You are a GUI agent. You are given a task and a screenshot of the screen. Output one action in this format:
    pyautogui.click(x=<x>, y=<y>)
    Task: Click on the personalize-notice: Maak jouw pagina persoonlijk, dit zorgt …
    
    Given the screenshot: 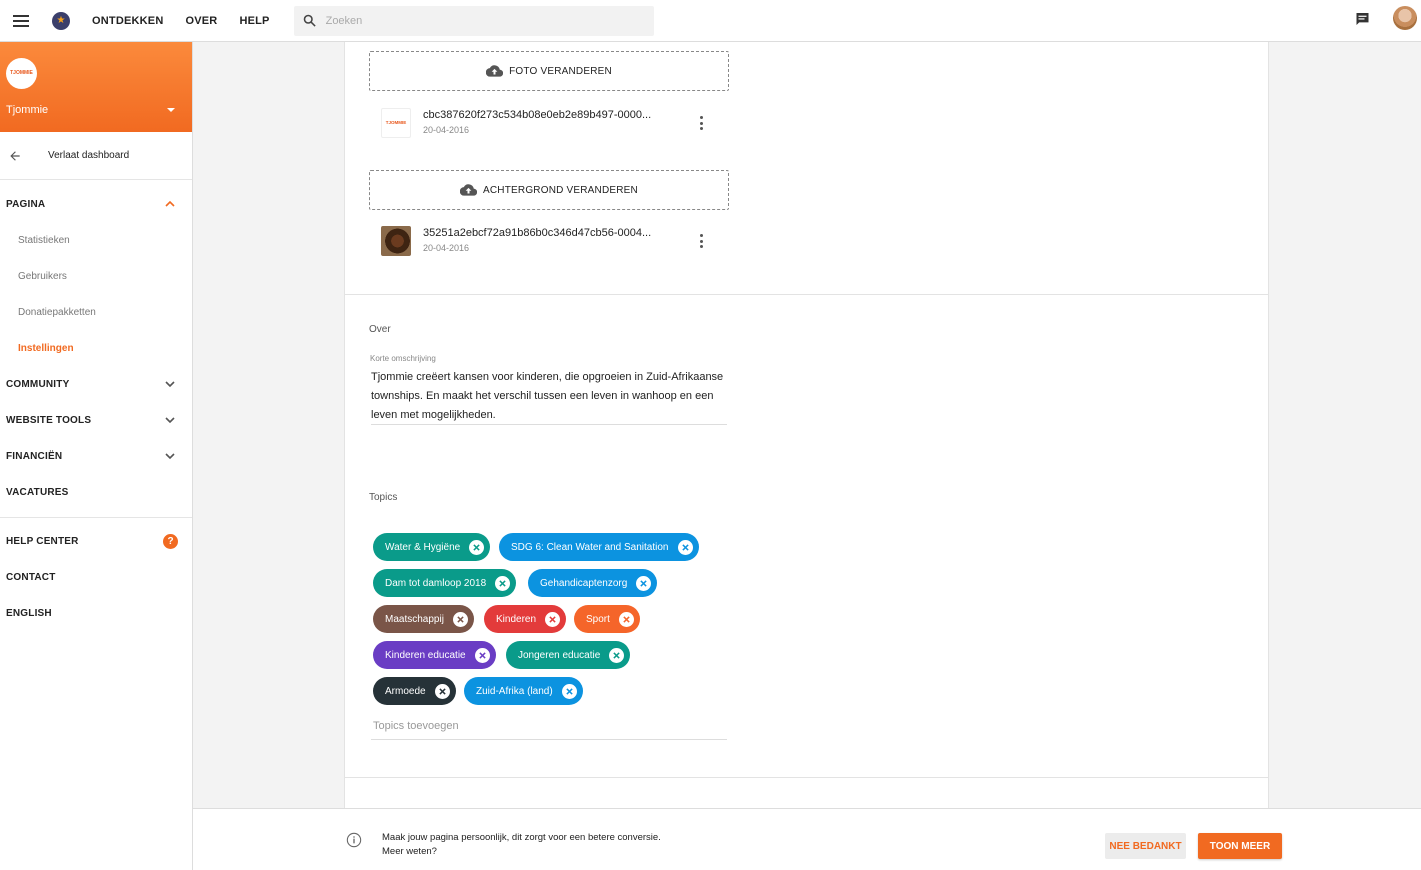 What is the action you would take?
    pyautogui.click(x=807, y=839)
    